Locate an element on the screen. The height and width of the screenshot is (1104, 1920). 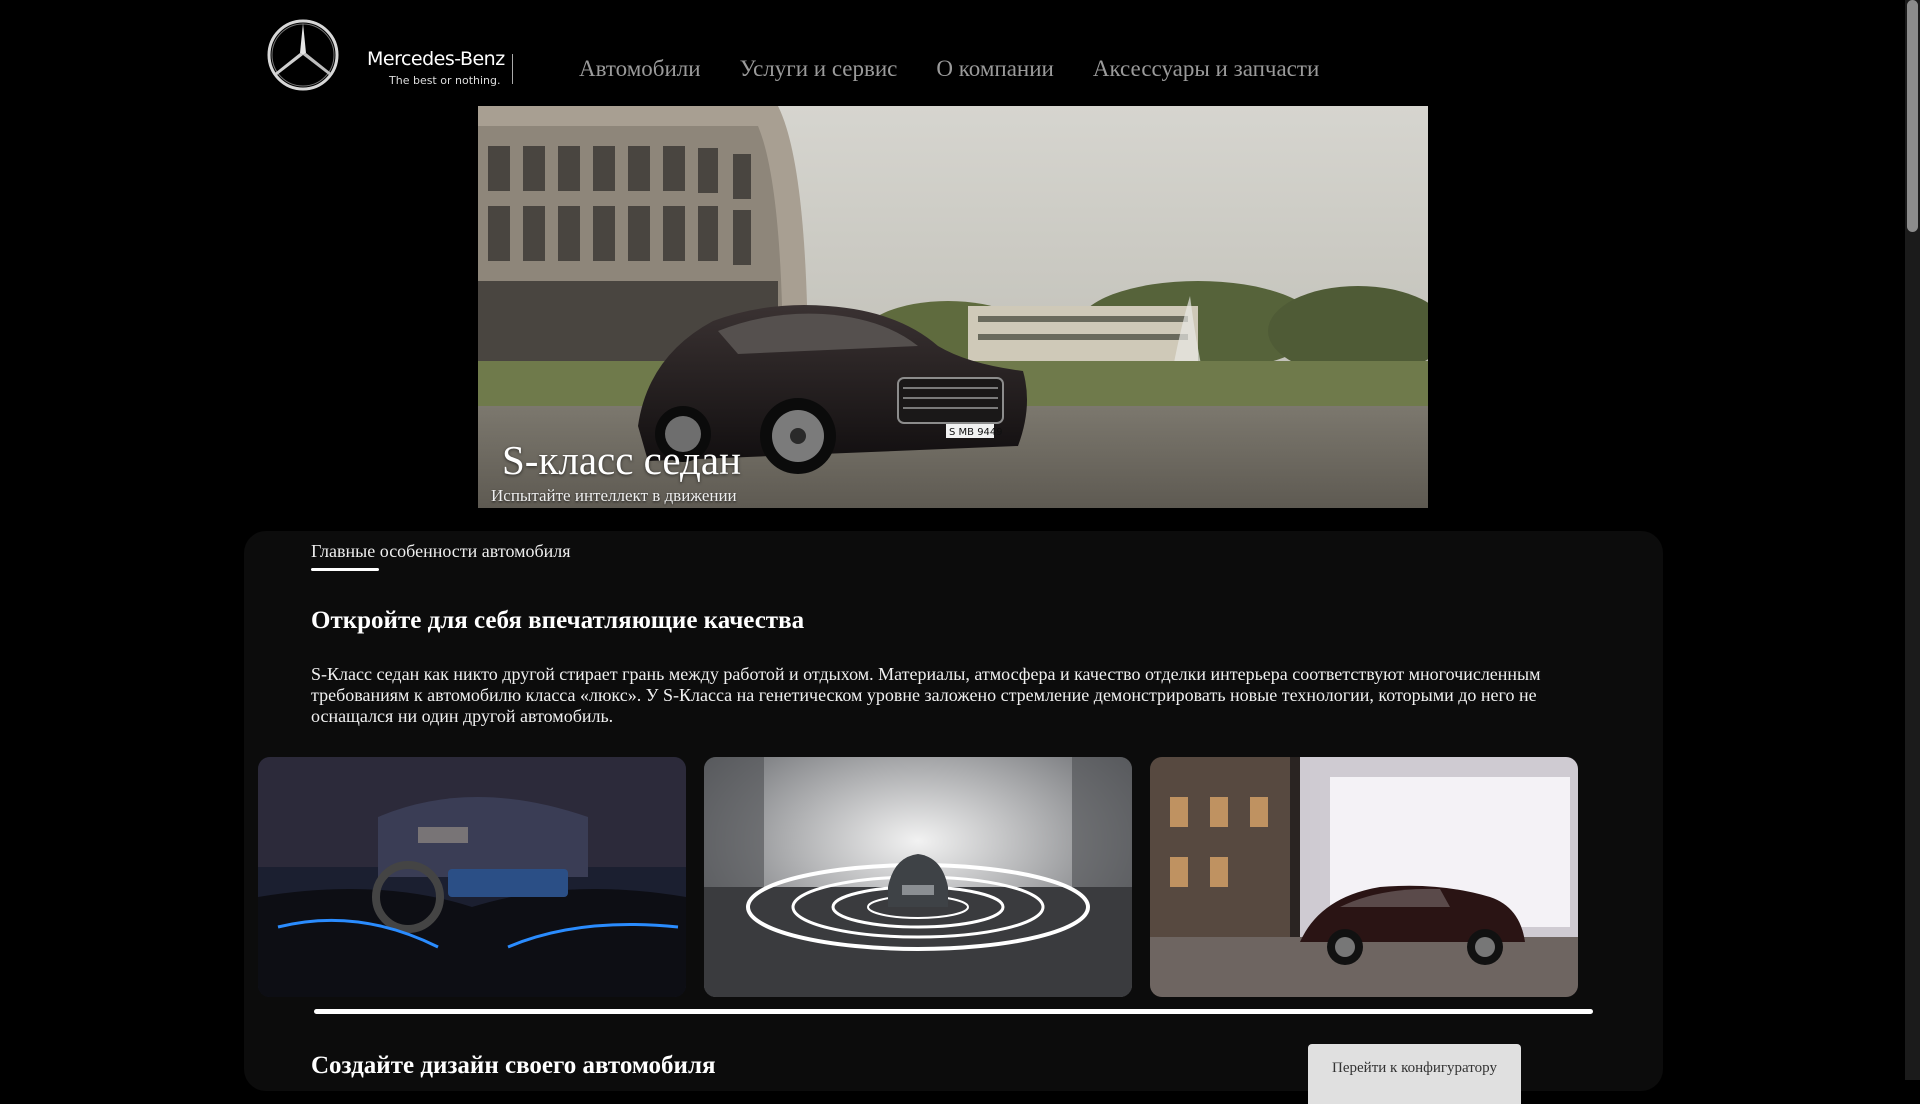
page-scrollbar is located at coordinates (1912, 540).